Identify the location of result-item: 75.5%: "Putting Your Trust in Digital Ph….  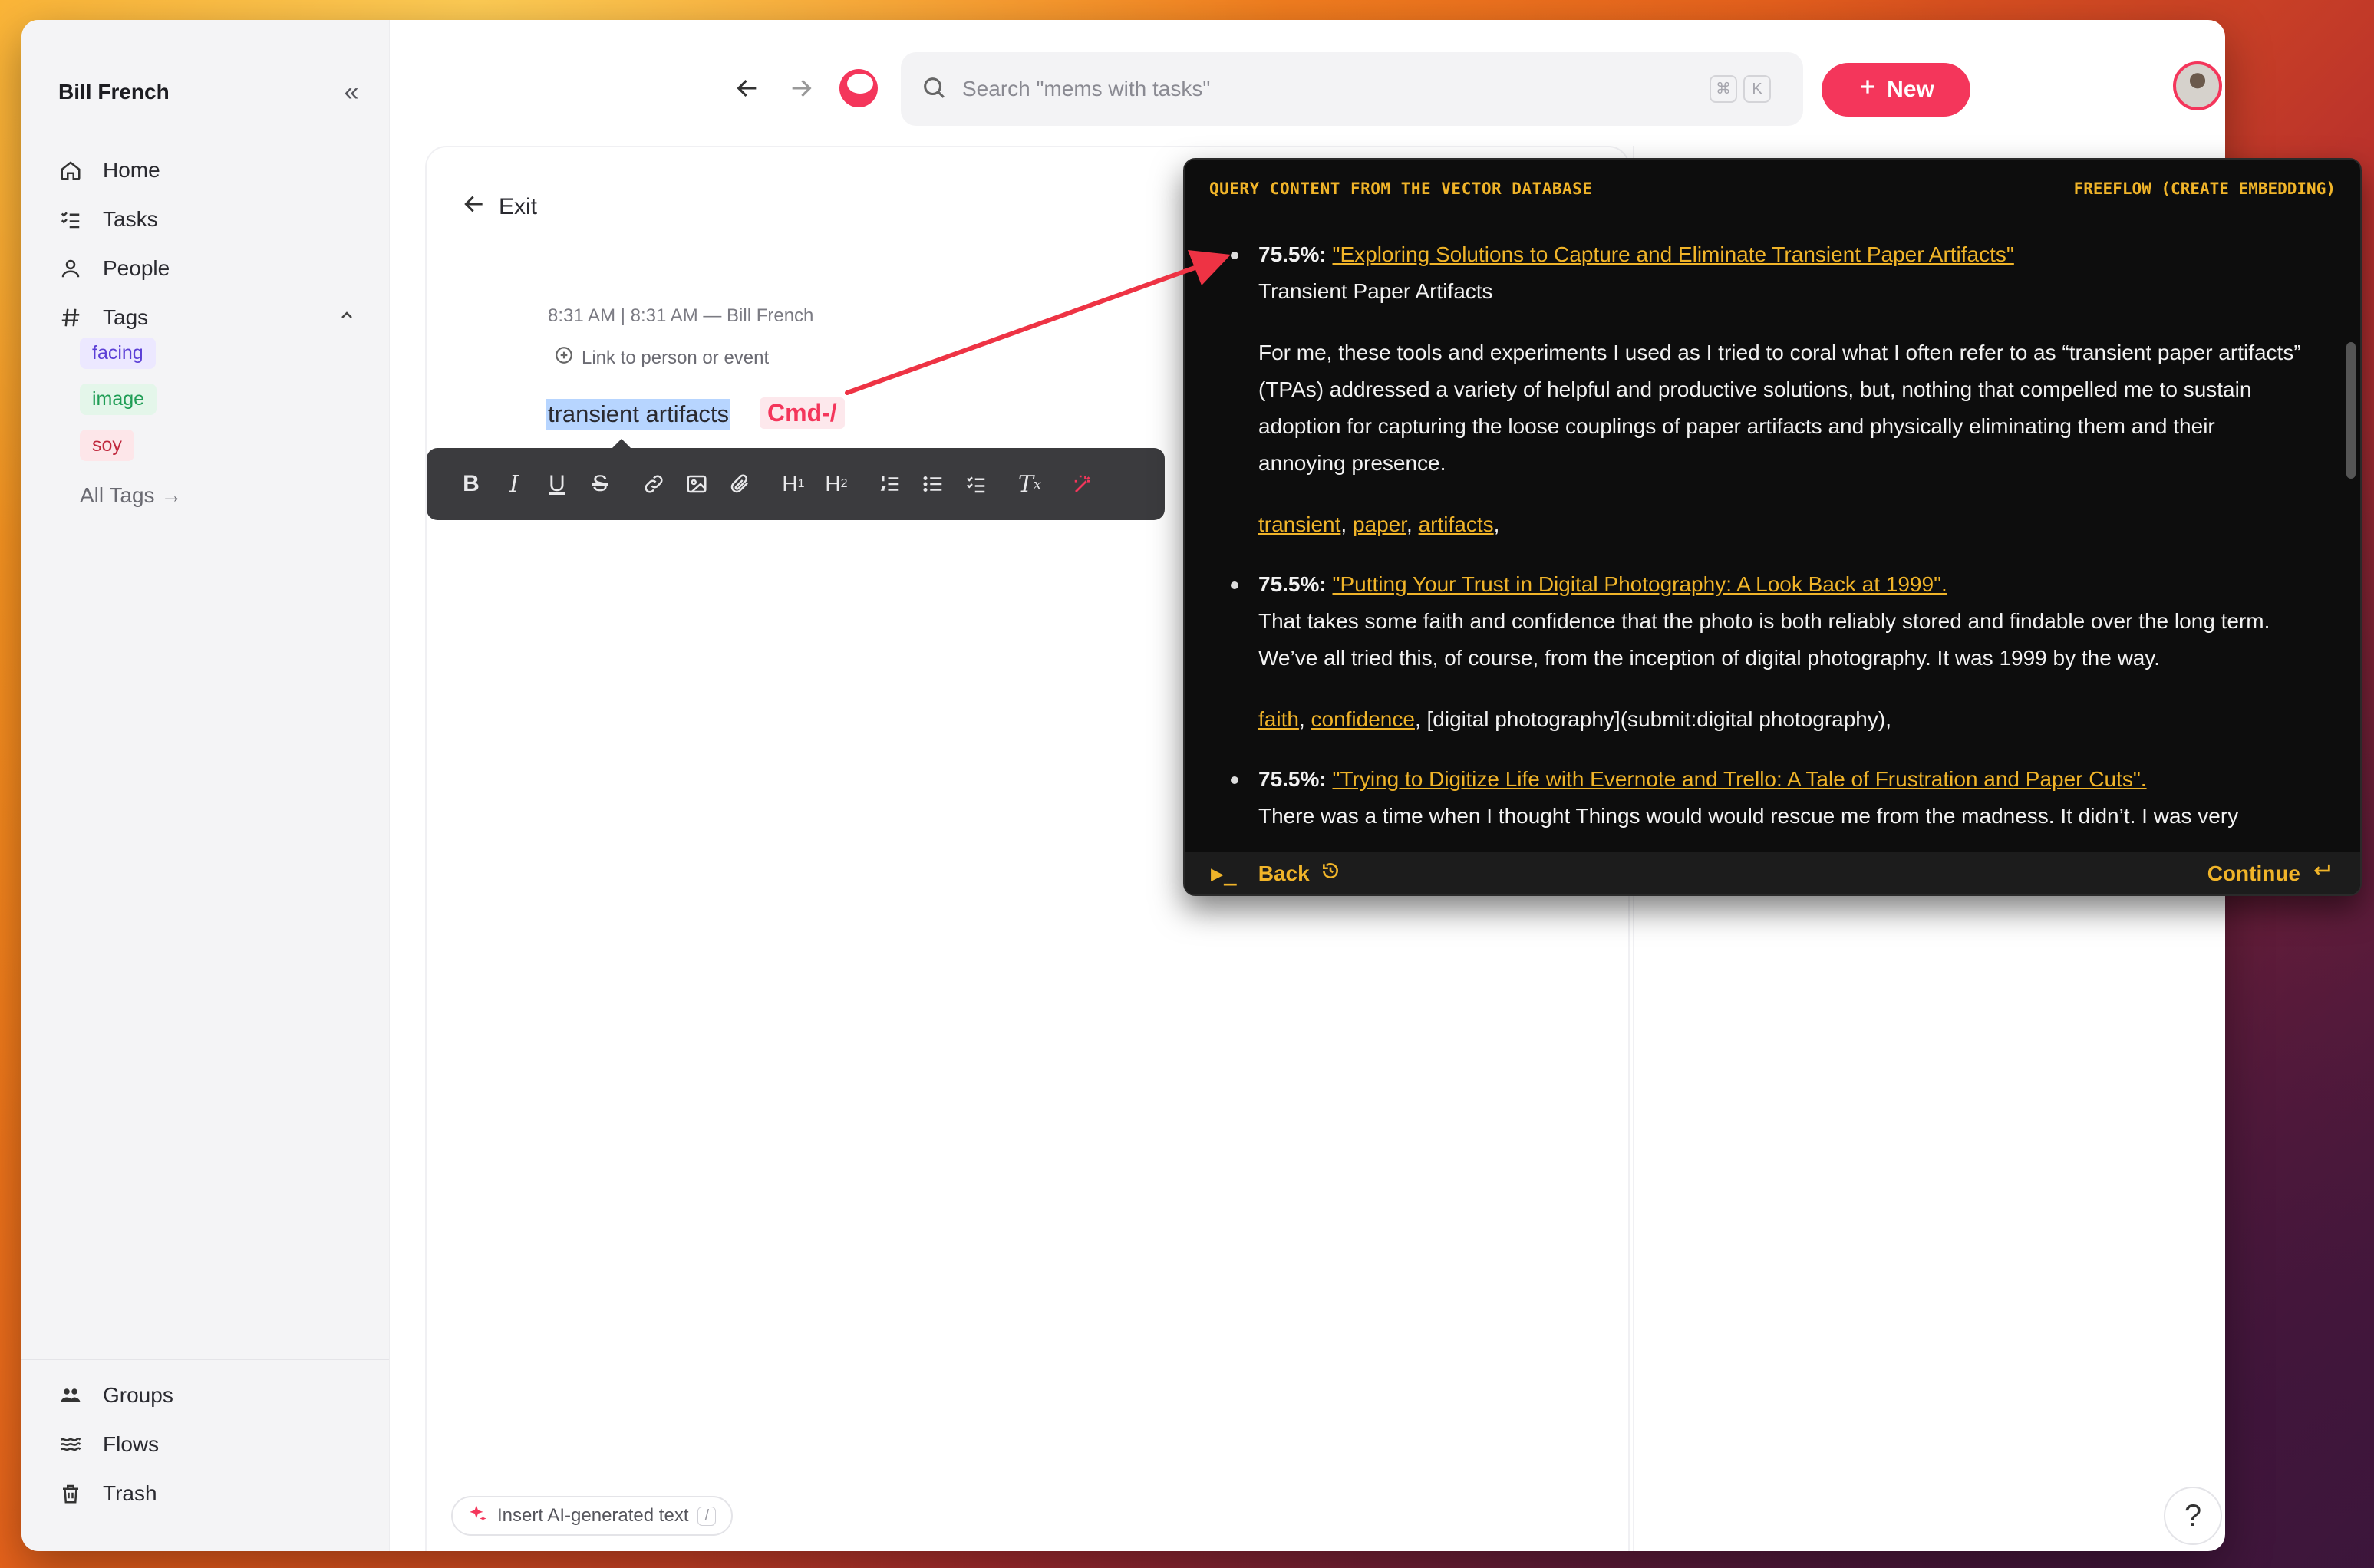
(1761, 652).